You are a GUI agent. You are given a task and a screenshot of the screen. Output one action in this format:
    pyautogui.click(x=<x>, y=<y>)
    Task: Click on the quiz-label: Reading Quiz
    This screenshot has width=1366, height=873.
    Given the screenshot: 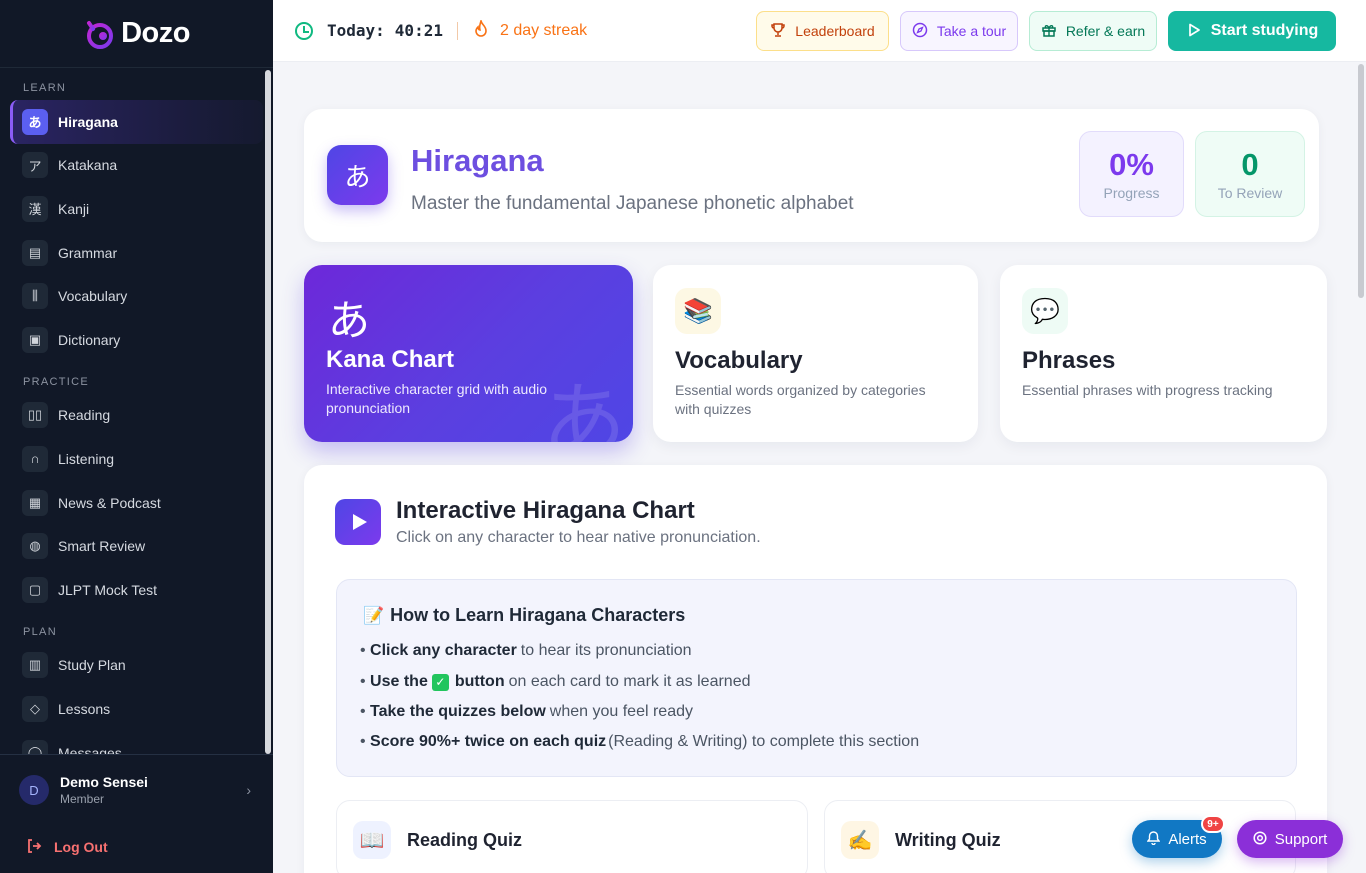 What is the action you would take?
    pyautogui.click(x=465, y=839)
    